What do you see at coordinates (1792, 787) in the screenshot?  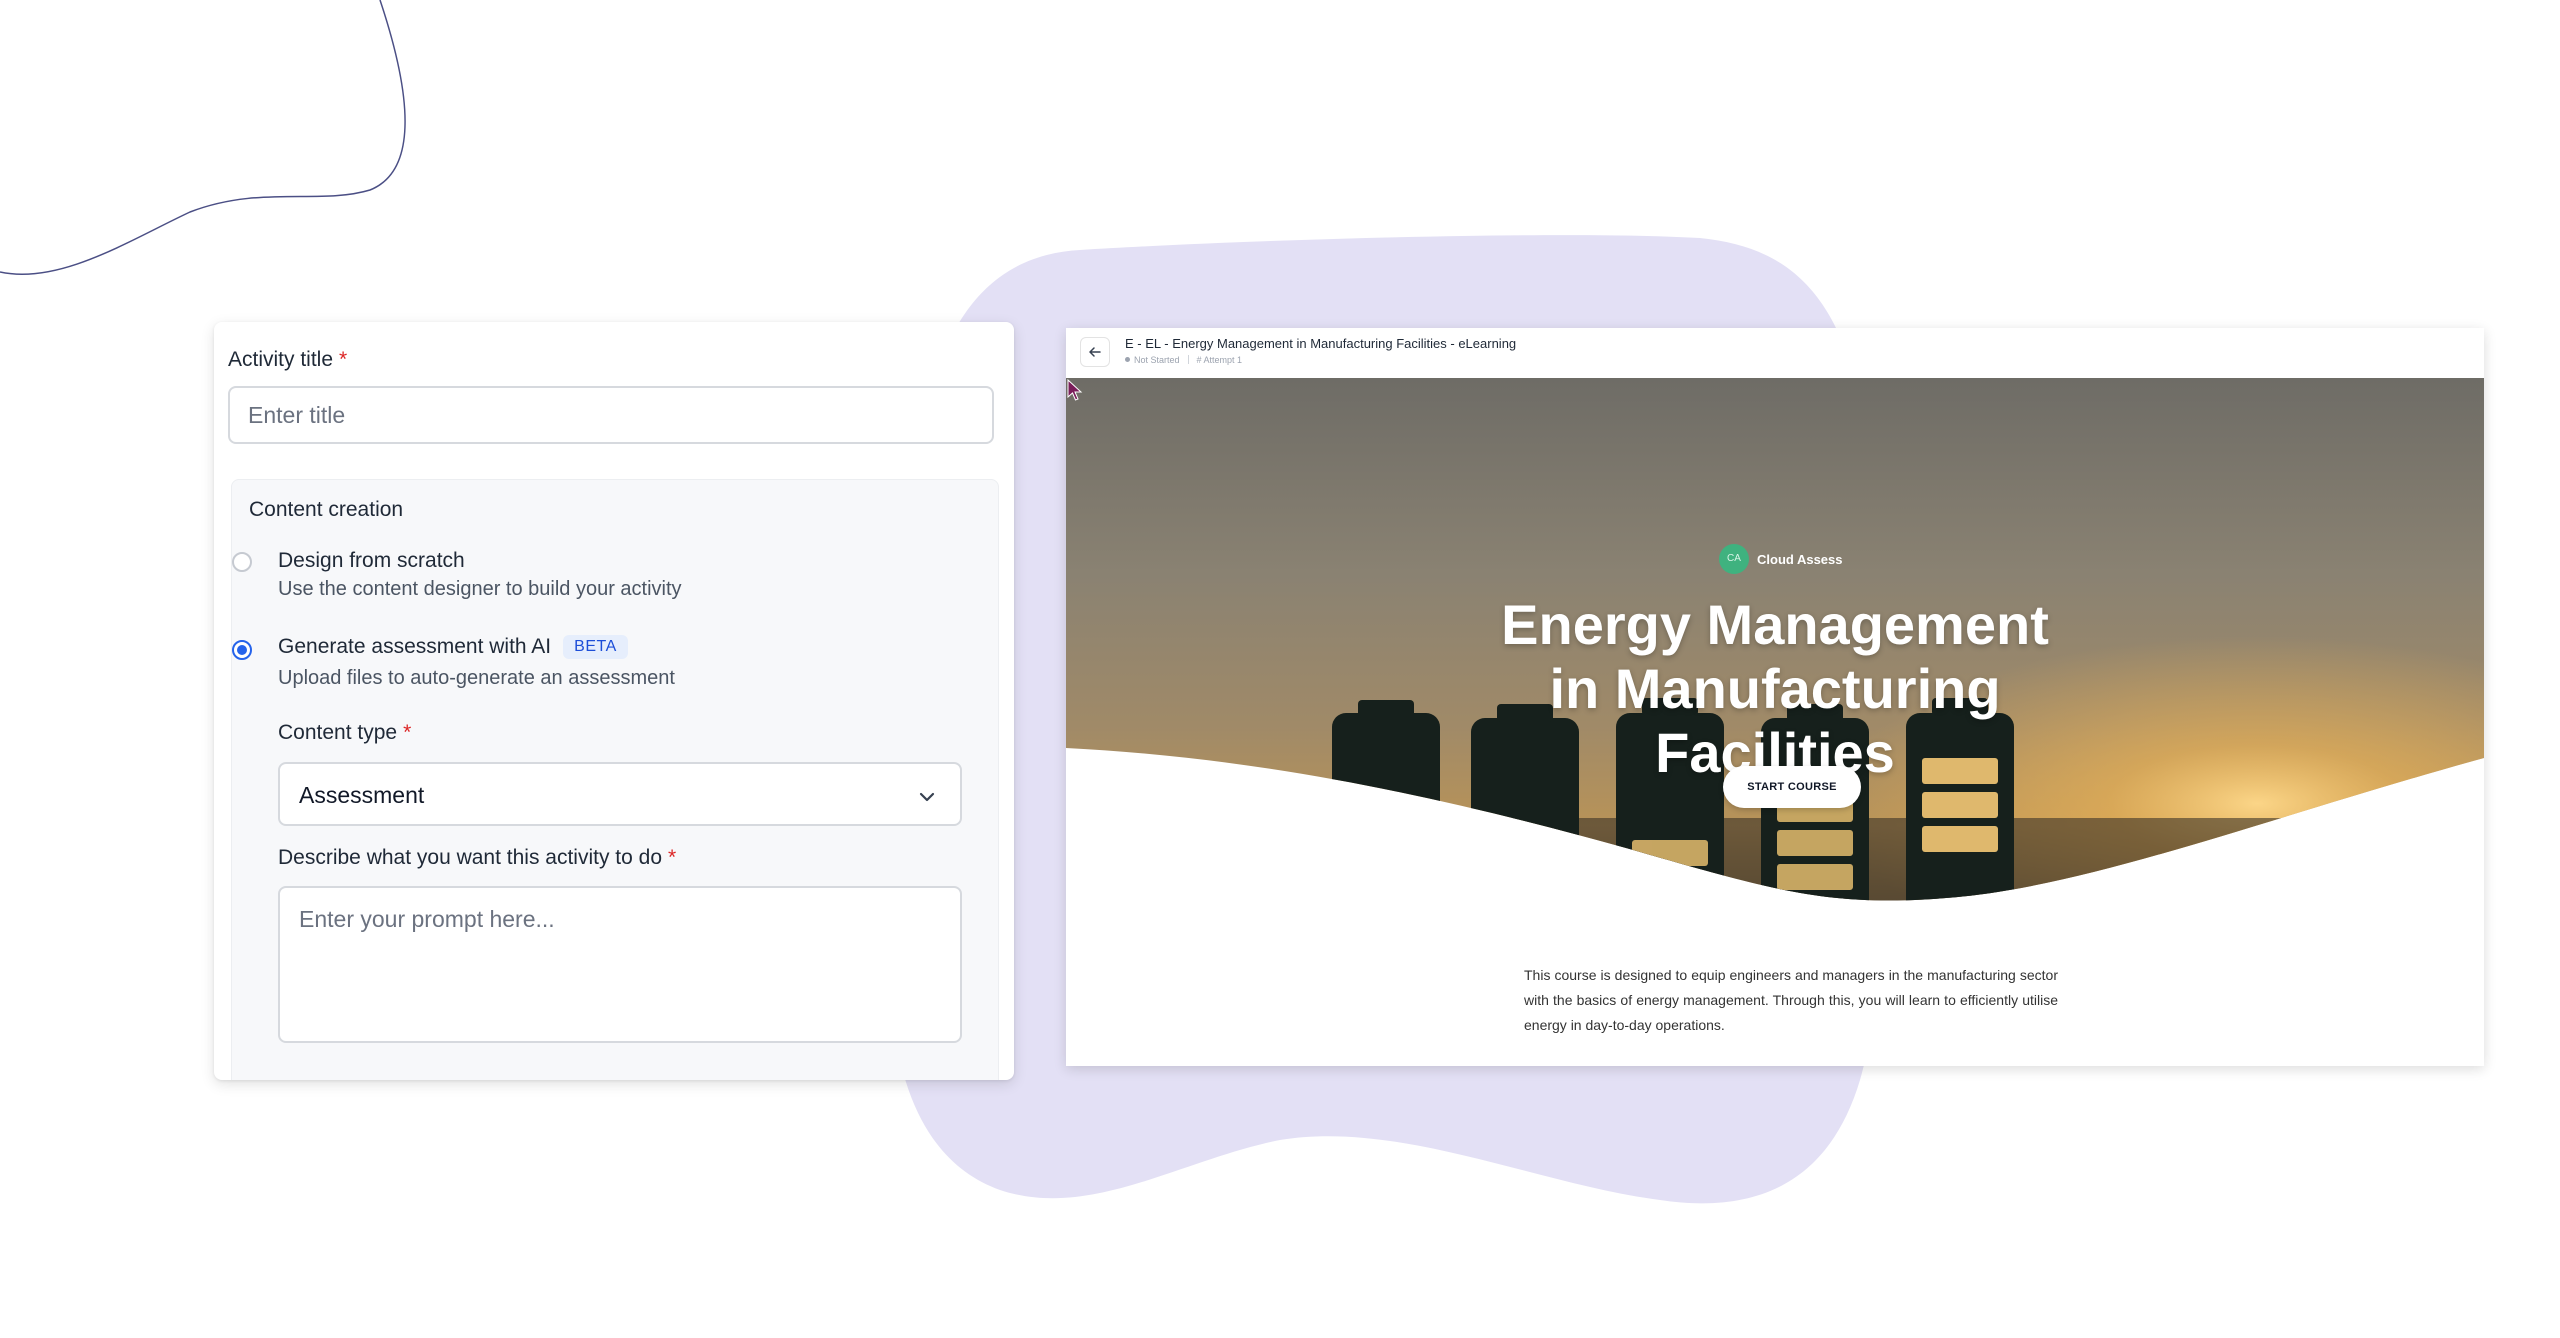 I see `start-course-button: START COURSE` at bounding box center [1792, 787].